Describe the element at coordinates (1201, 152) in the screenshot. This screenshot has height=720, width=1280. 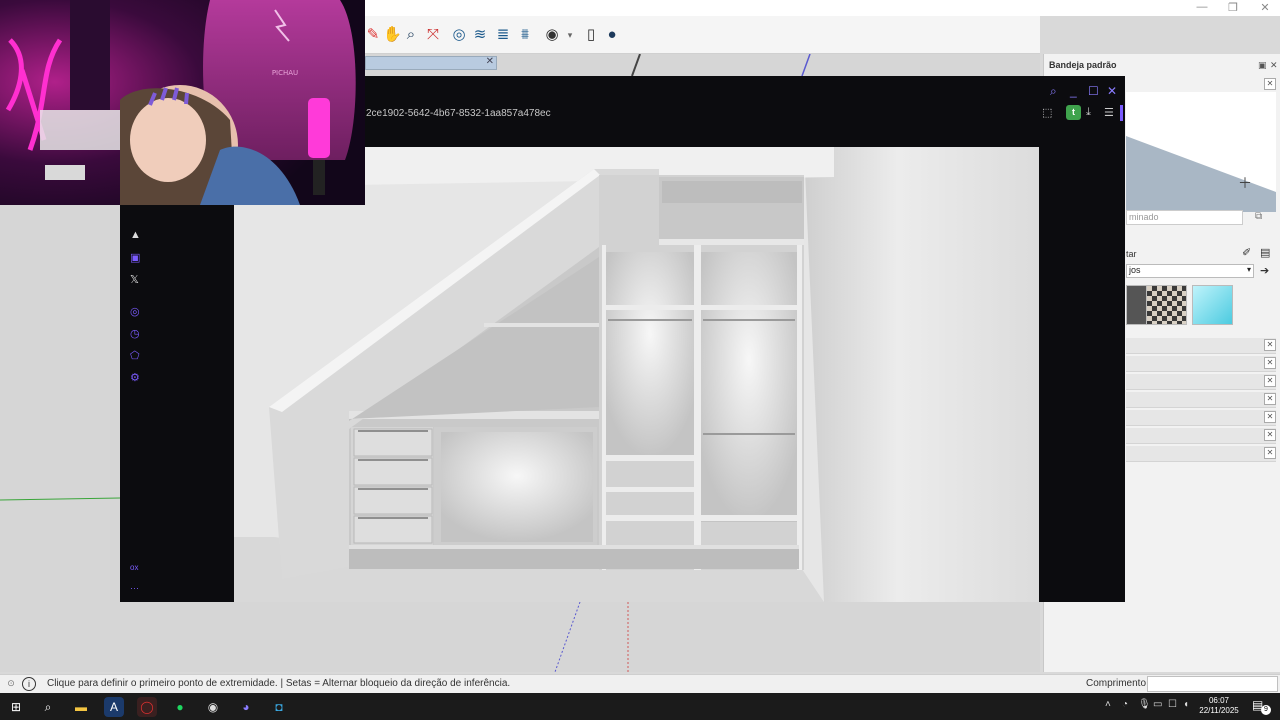
I see `material-preview: ＋` at that location.